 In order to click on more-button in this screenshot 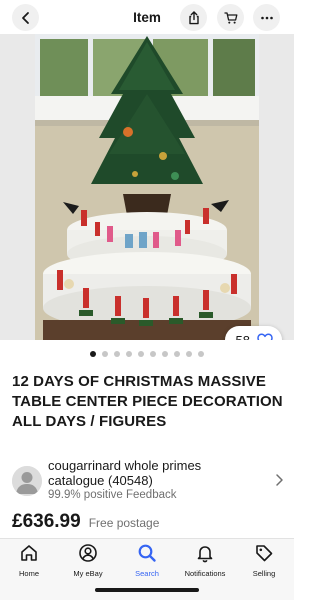, I will do `click(266, 17)`.